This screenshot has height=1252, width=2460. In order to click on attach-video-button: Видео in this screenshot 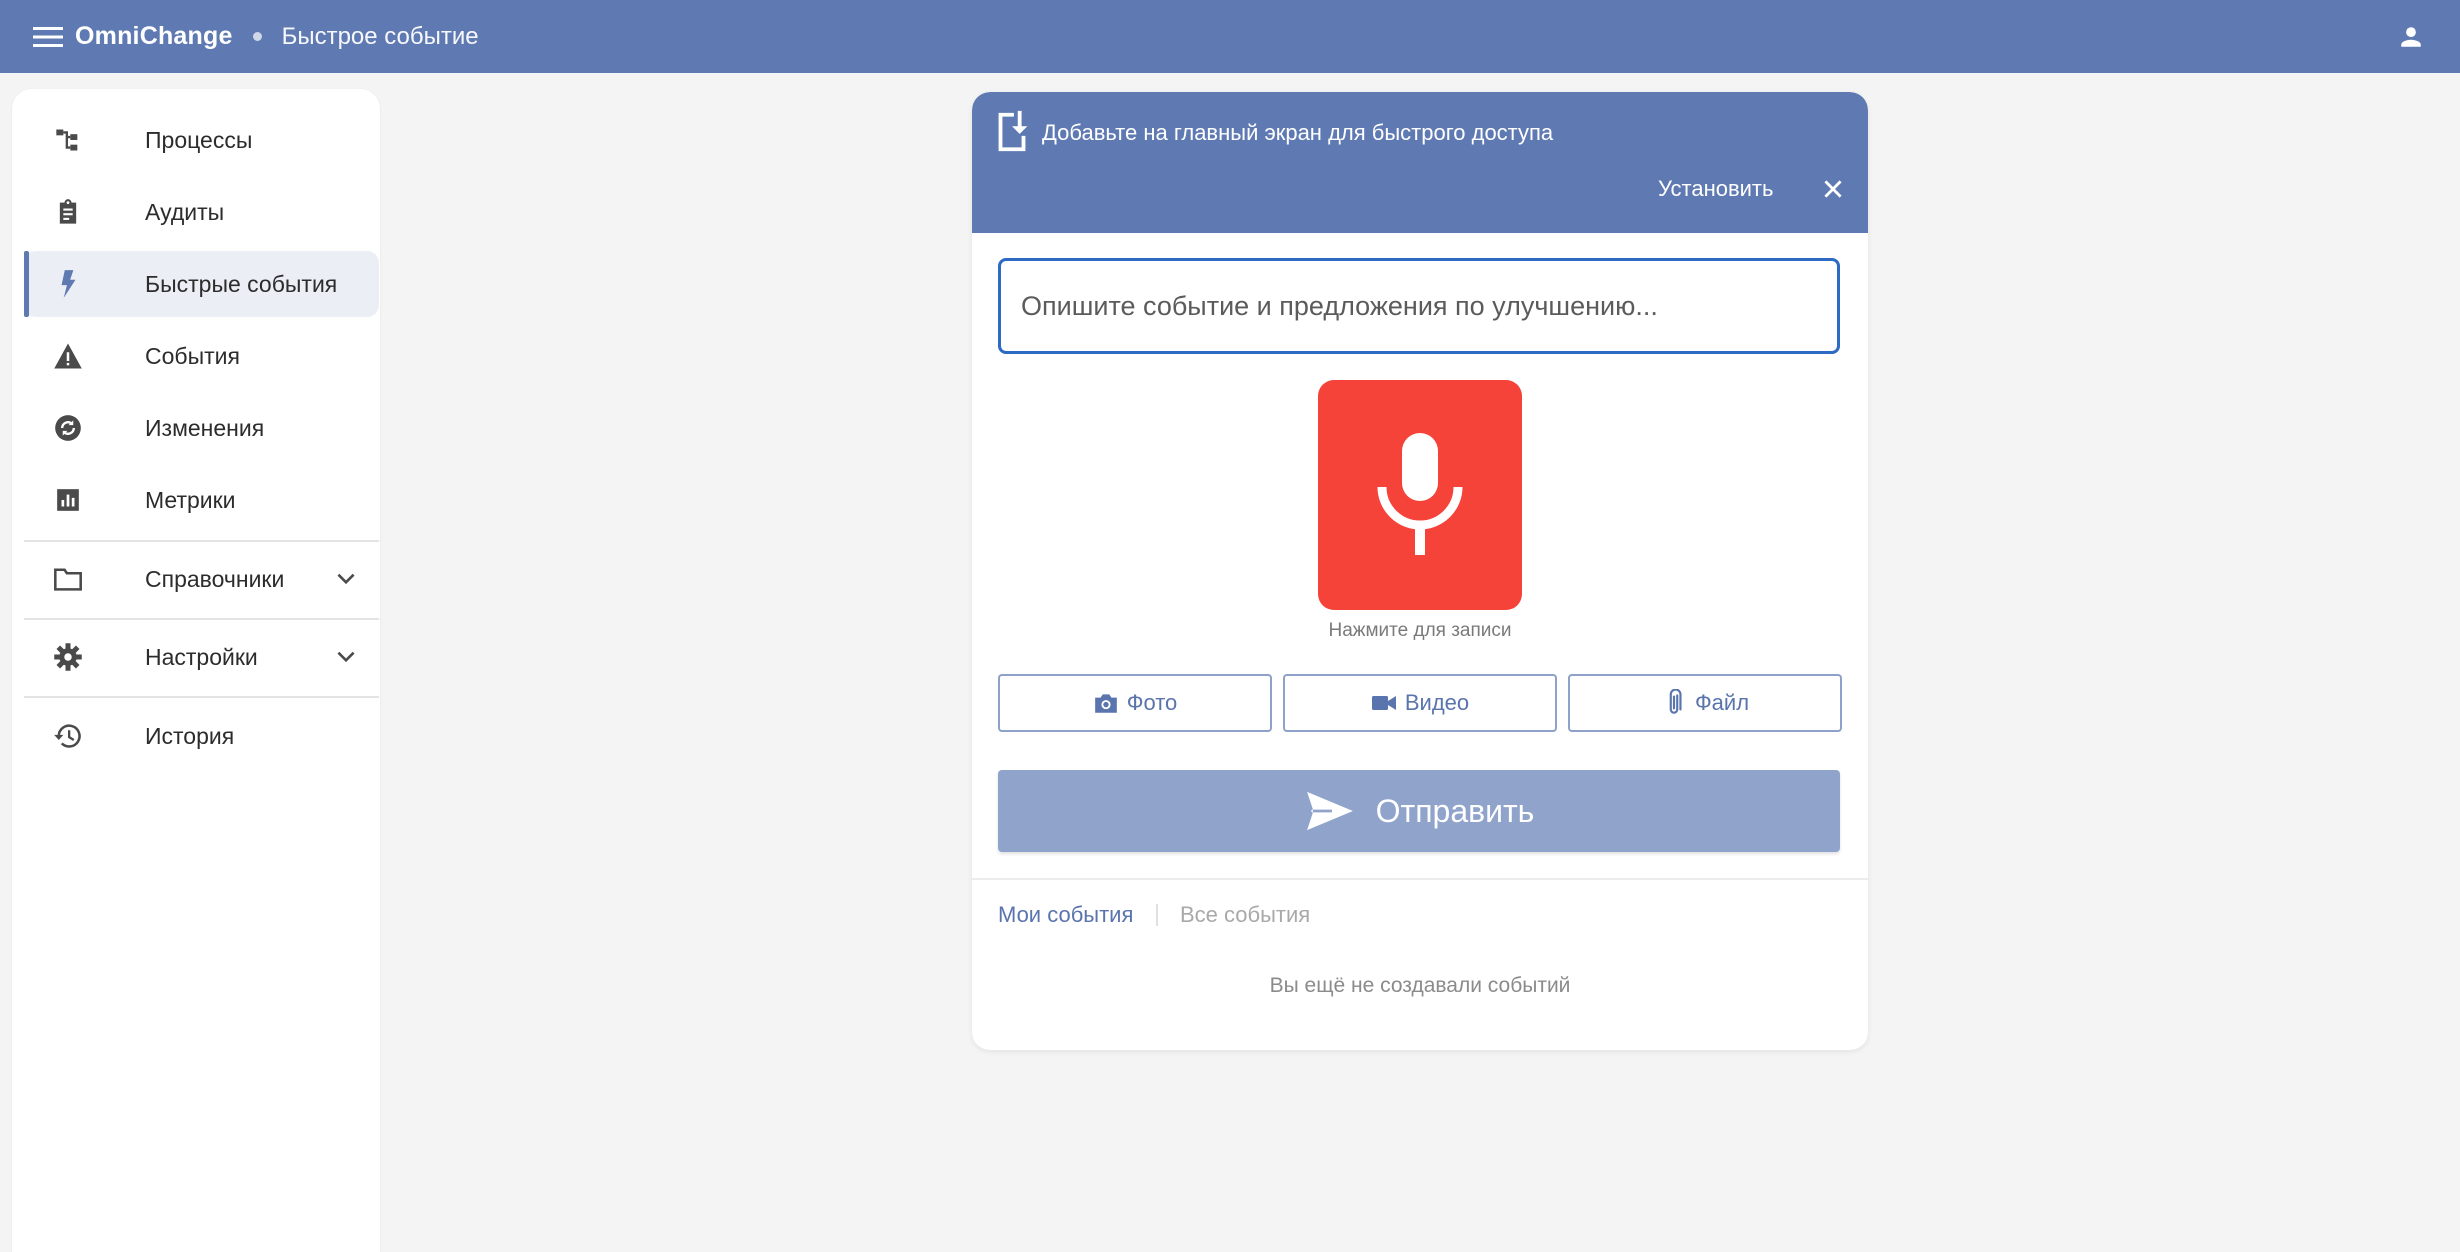, I will do `click(1420, 703)`.